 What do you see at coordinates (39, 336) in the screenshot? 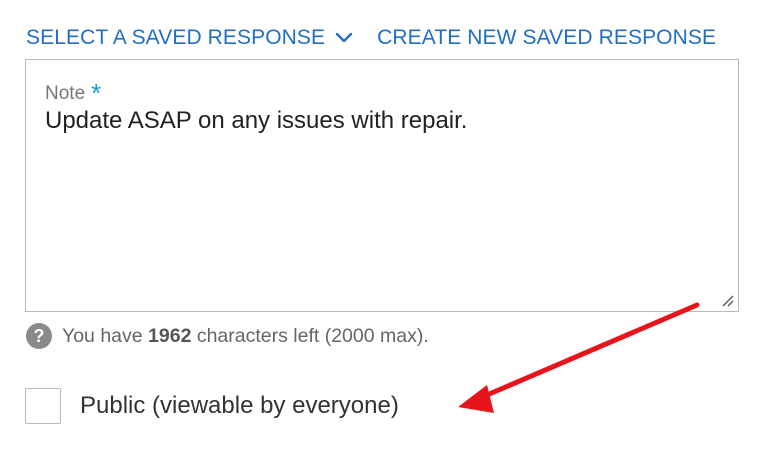
I see `question-mark-icon: ?` at bounding box center [39, 336].